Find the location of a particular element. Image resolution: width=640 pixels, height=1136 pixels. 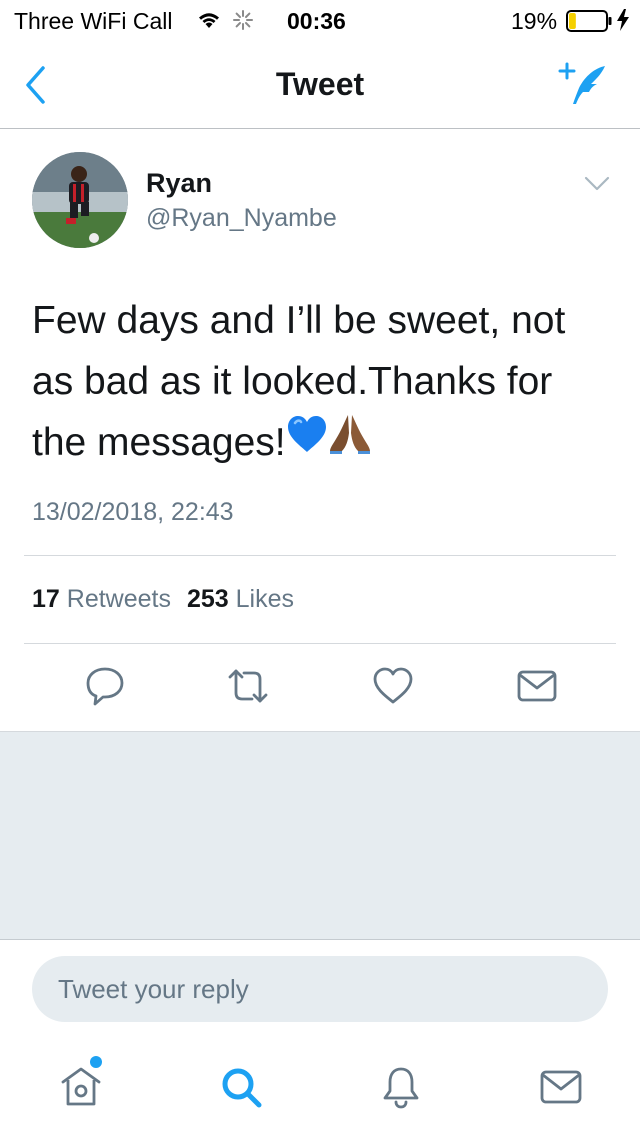

home-notification-dot is located at coordinates (96, 1062).